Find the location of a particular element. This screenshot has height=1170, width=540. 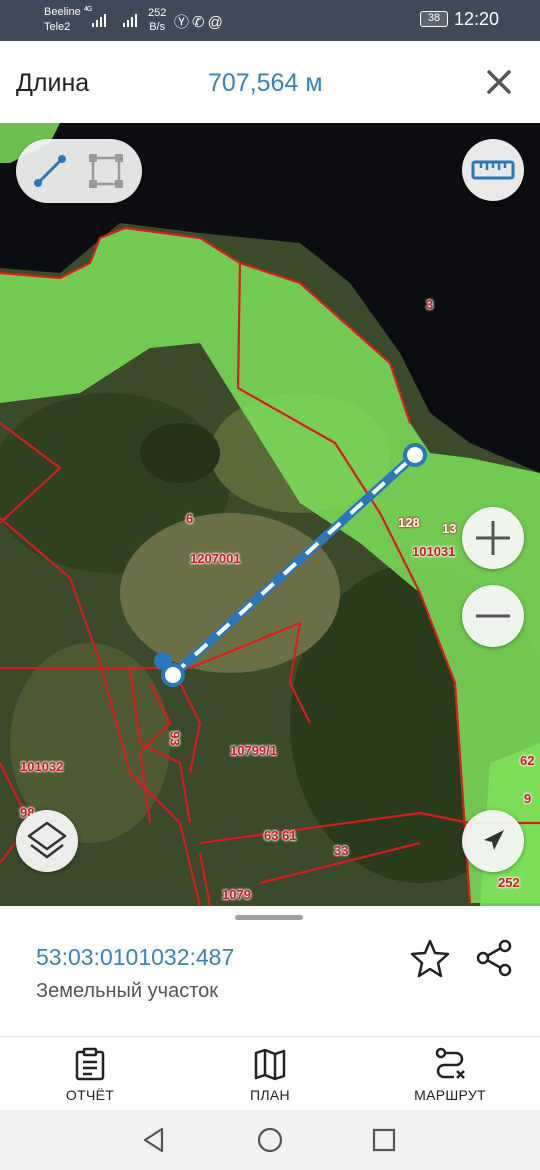

zoom-in-button is located at coordinates (493, 538).